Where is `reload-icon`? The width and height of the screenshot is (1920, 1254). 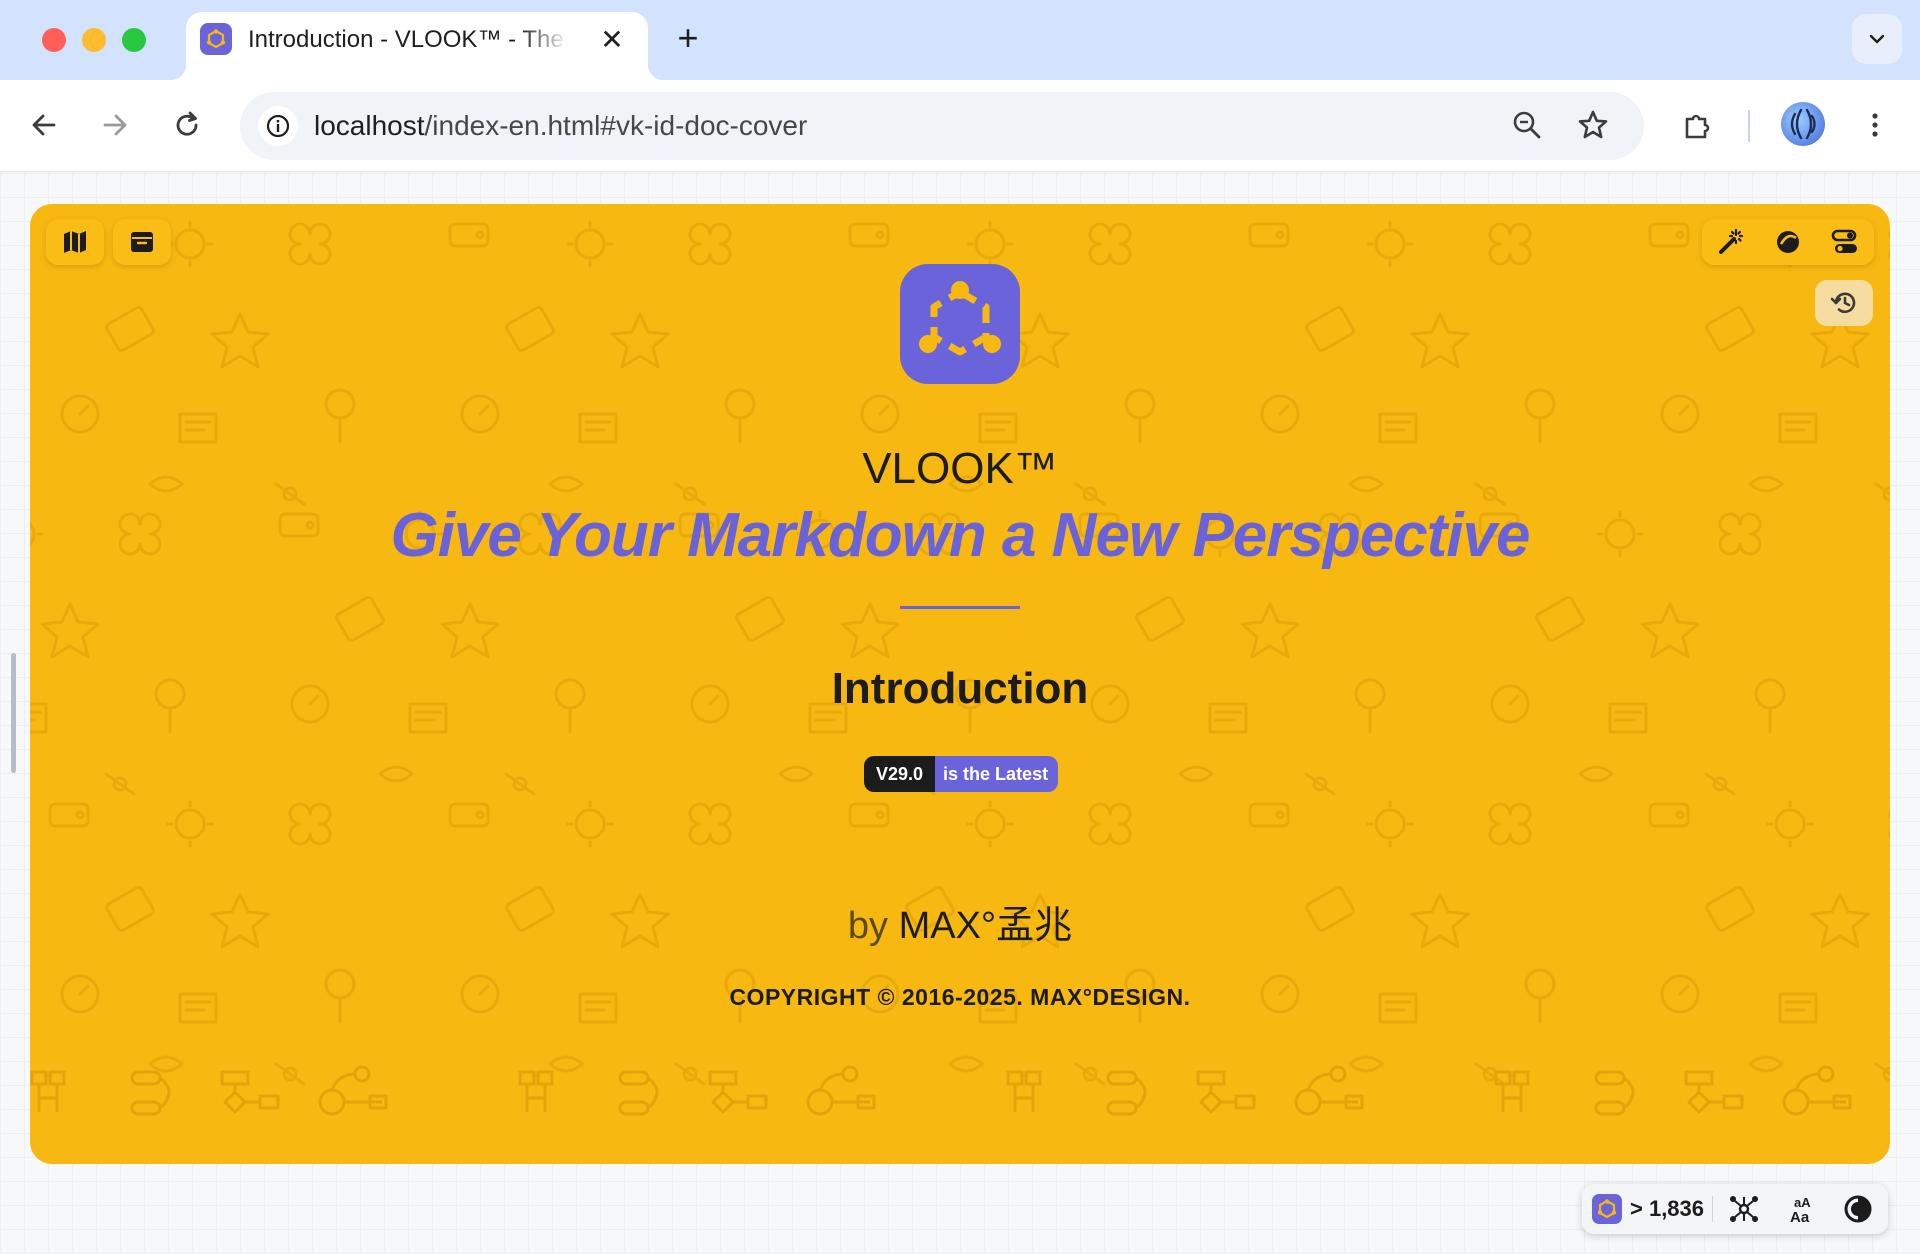
reload-icon is located at coordinates (187, 123).